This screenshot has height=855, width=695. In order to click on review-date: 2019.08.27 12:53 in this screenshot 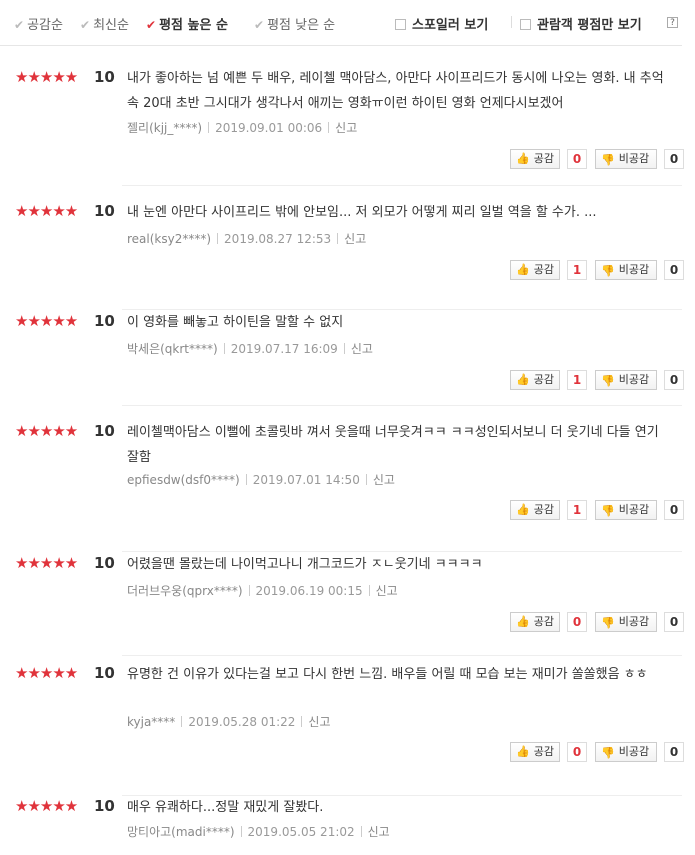, I will do `click(278, 239)`.